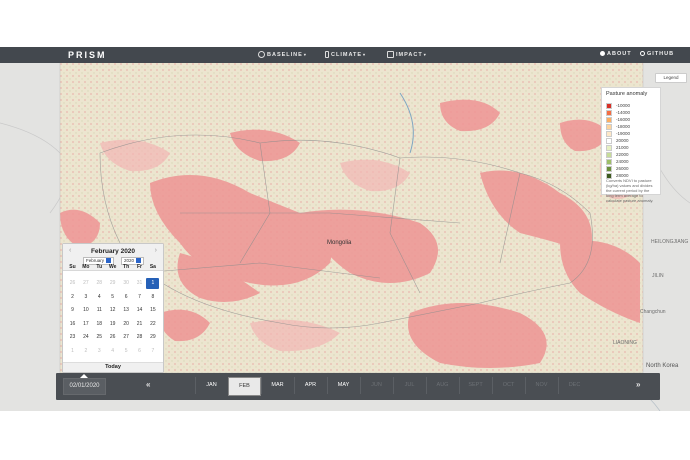  What do you see at coordinates (285, 54) in the screenshot?
I see `baseline-menu-label: BASELINE` at bounding box center [285, 54].